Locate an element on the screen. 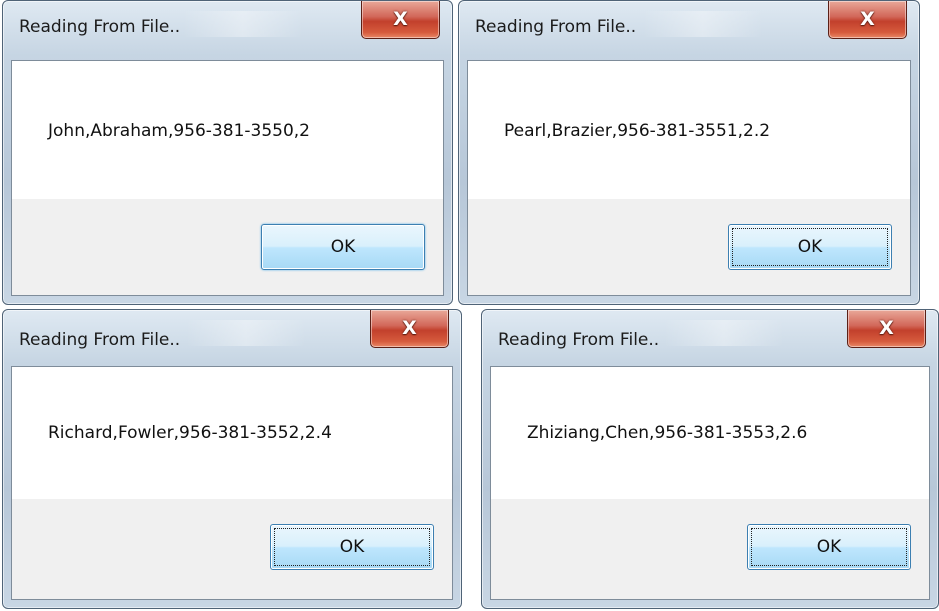 The height and width of the screenshot is (611, 939). message-area: Richard,Fowler,956-381-3552,2.4 is located at coordinates (232, 433).